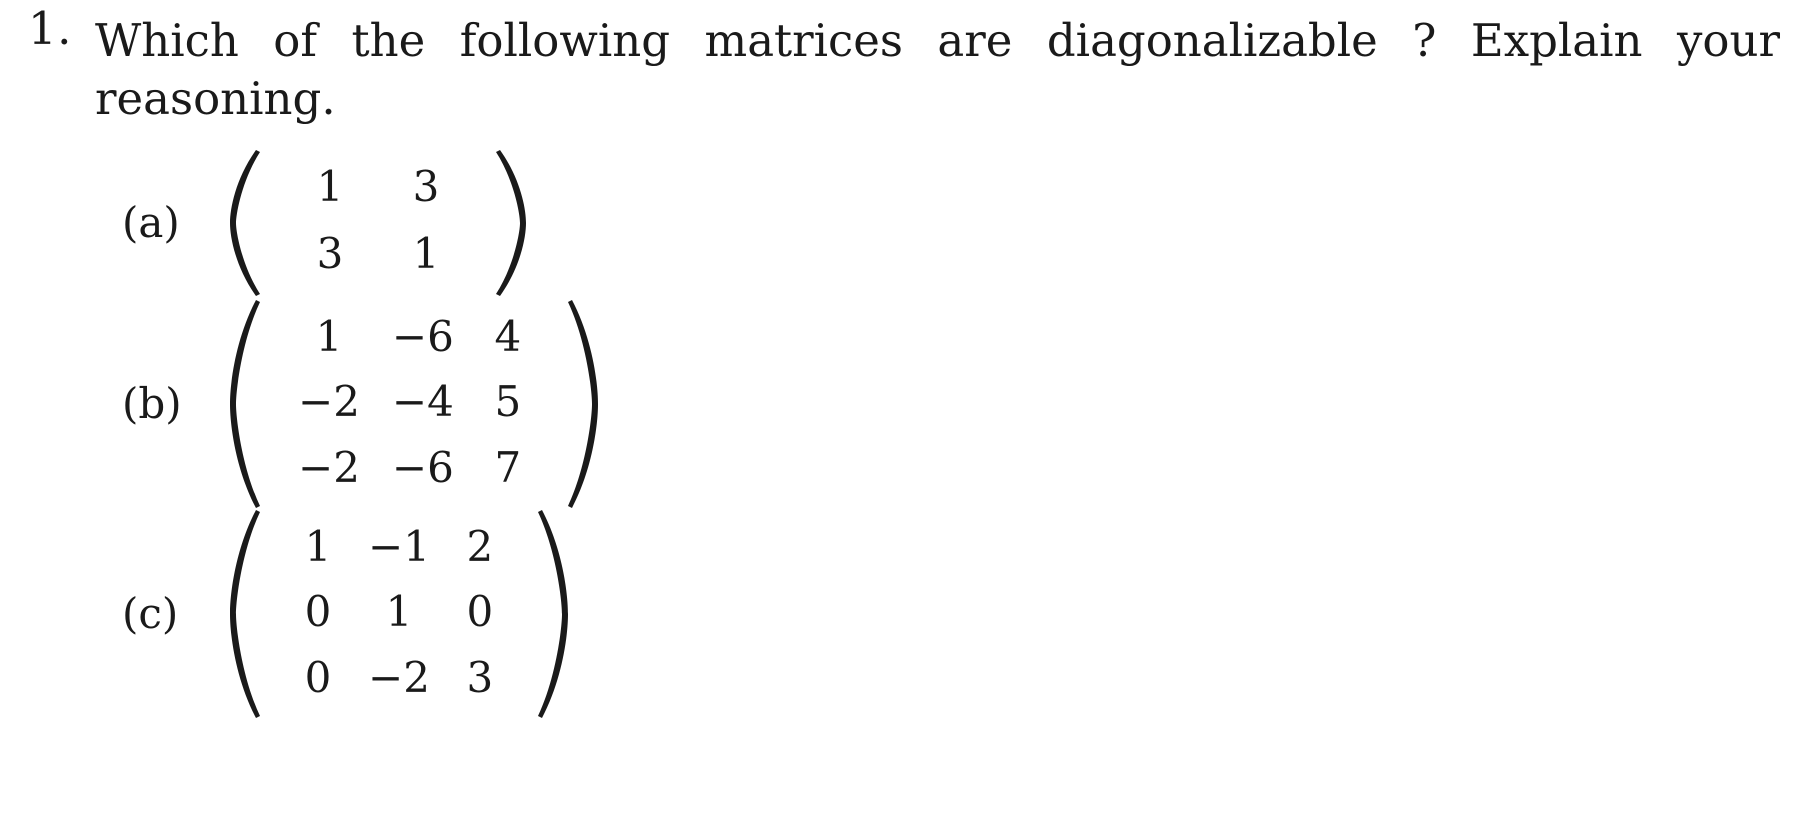 The height and width of the screenshot is (824, 1818). I want to click on matrix-a-grid: 1 3 3 1, so click(378, 223).